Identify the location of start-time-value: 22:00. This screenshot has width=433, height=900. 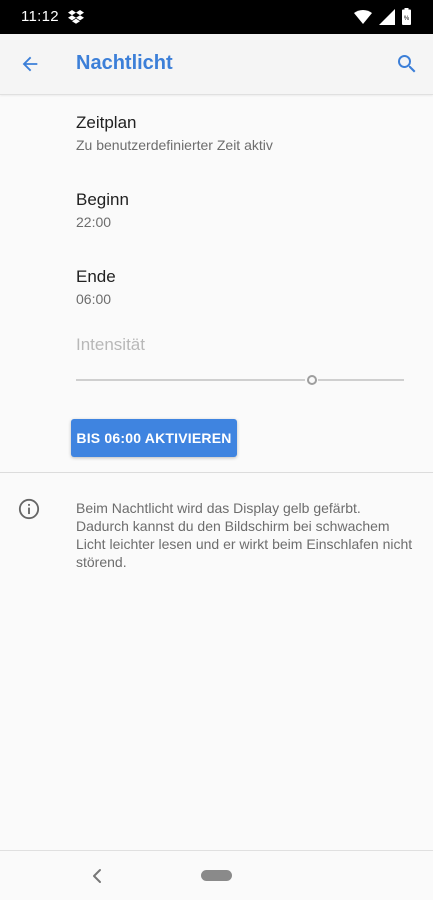
(94, 222).